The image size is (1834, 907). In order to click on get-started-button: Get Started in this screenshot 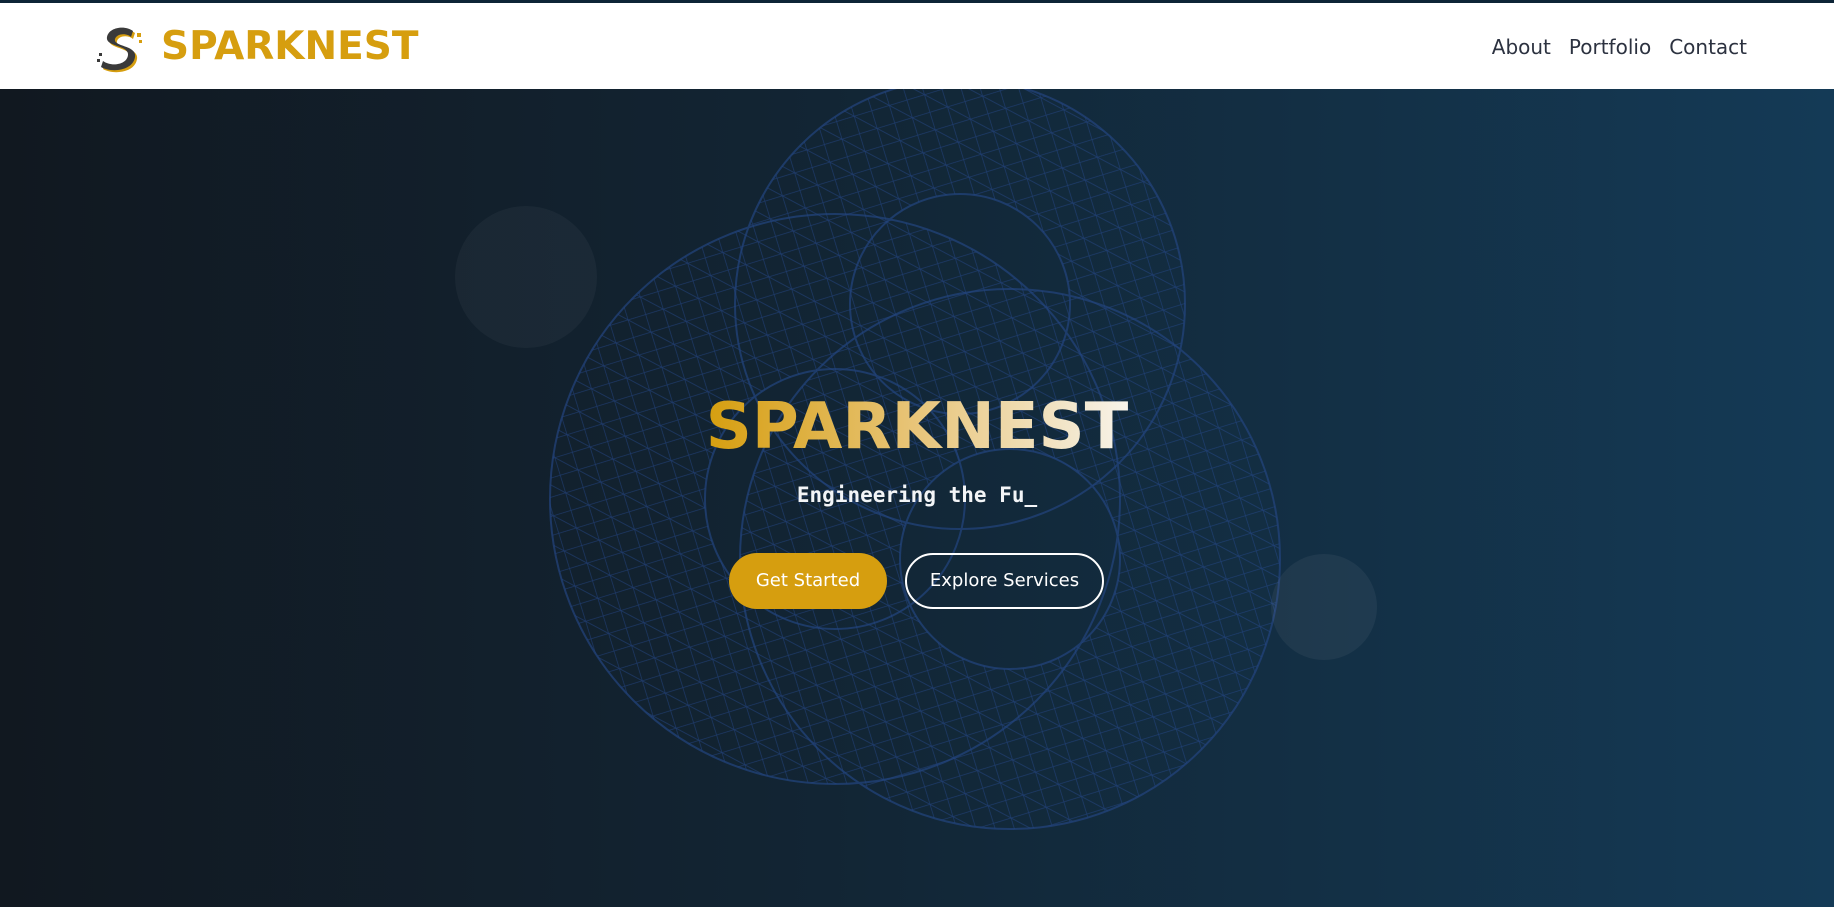, I will do `click(808, 581)`.